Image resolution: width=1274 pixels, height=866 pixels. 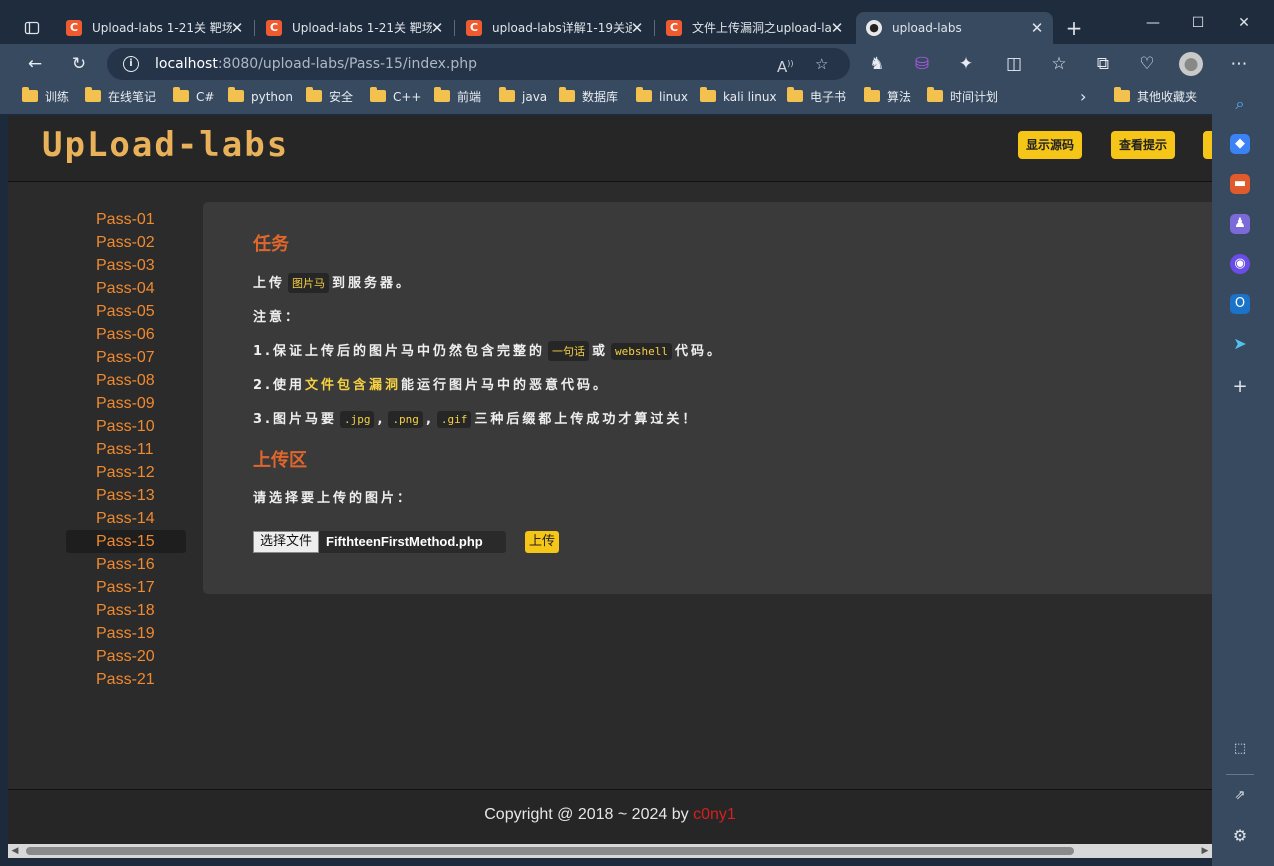 What do you see at coordinates (1191, 64) in the screenshot?
I see `profile-avatar: ●` at bounding box center [1191, 64].